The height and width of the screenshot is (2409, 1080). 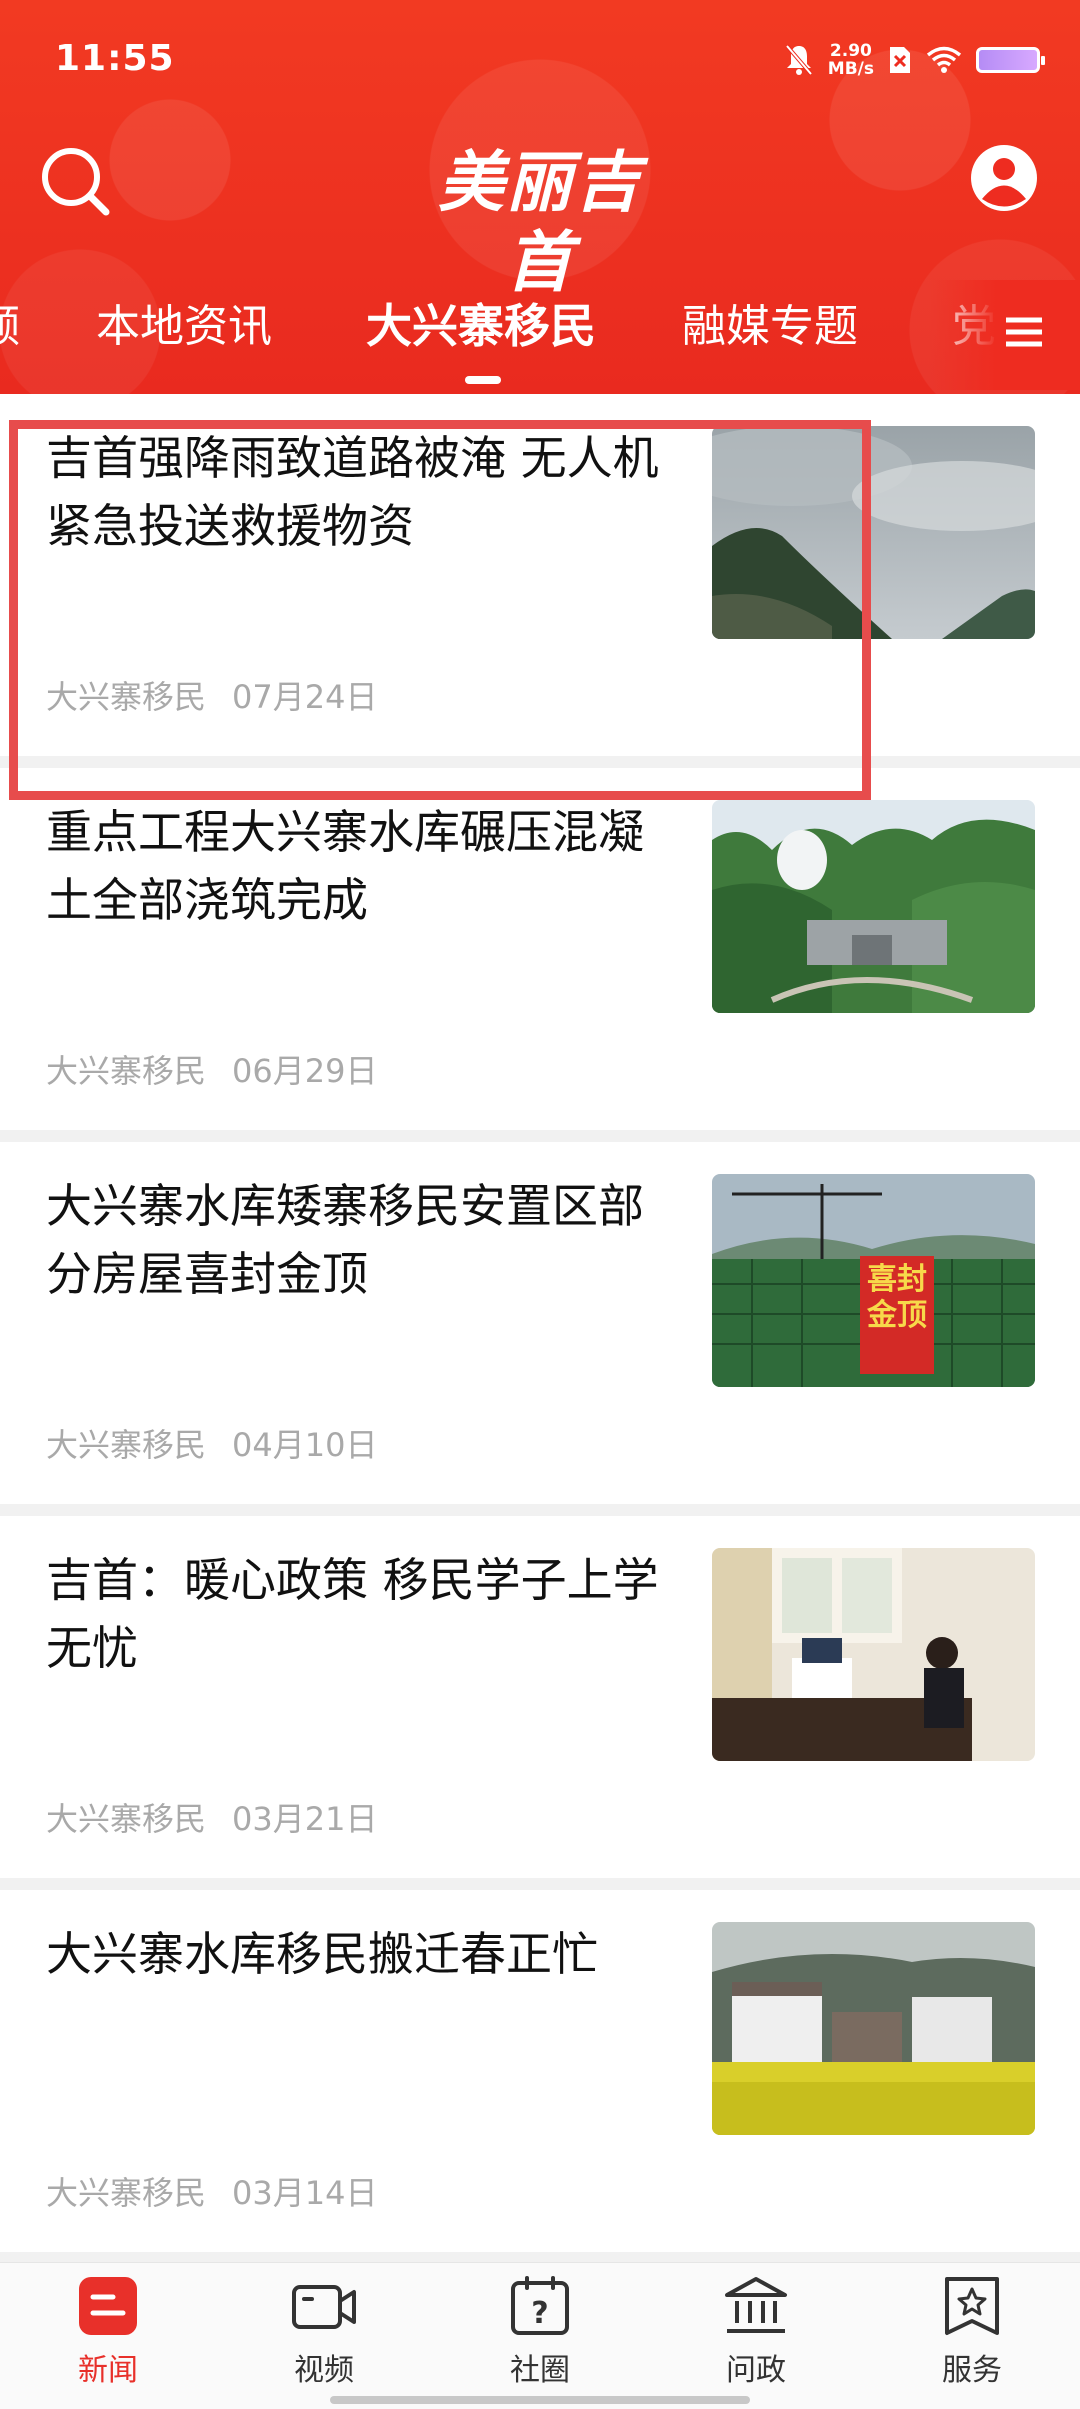 What do you see at coordinates (756, 2305) in the screenshot?
I see `government-icon` at bounding box center [756, 2305].